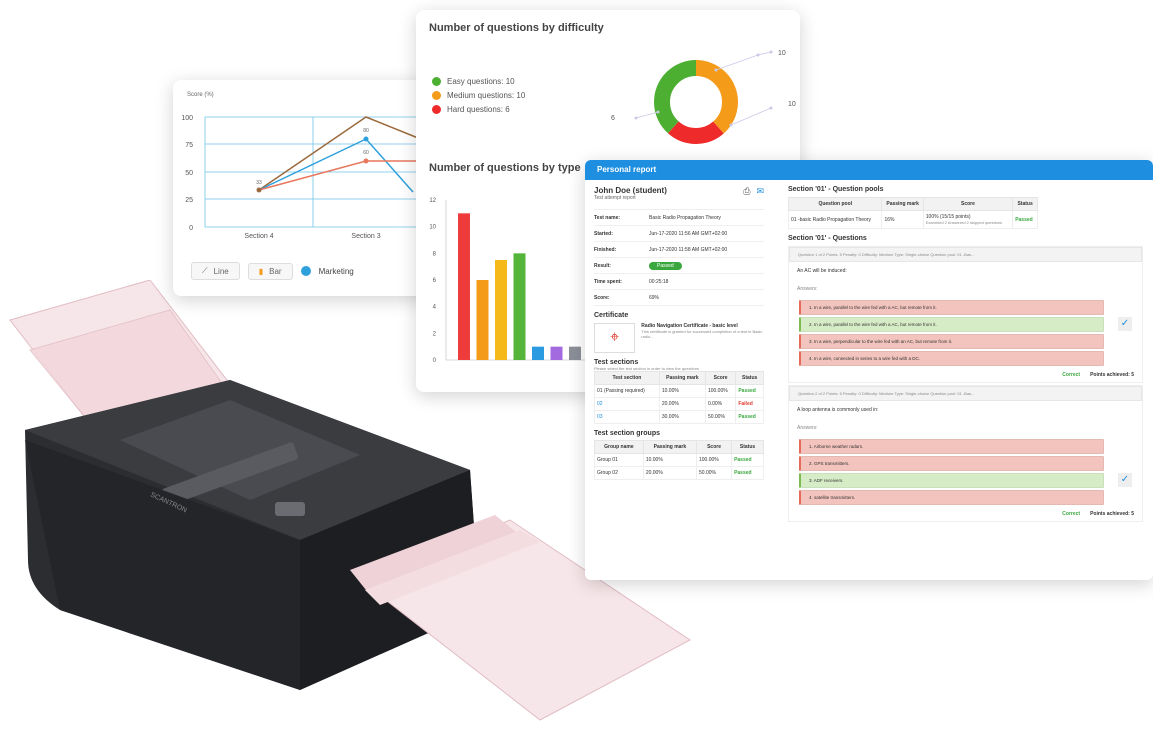 The image size is (1153, 735). What do you see at coordinates (432, 228) in the screenshot?
I see `y-tick-label: 10` at bounding box center [432, 228].